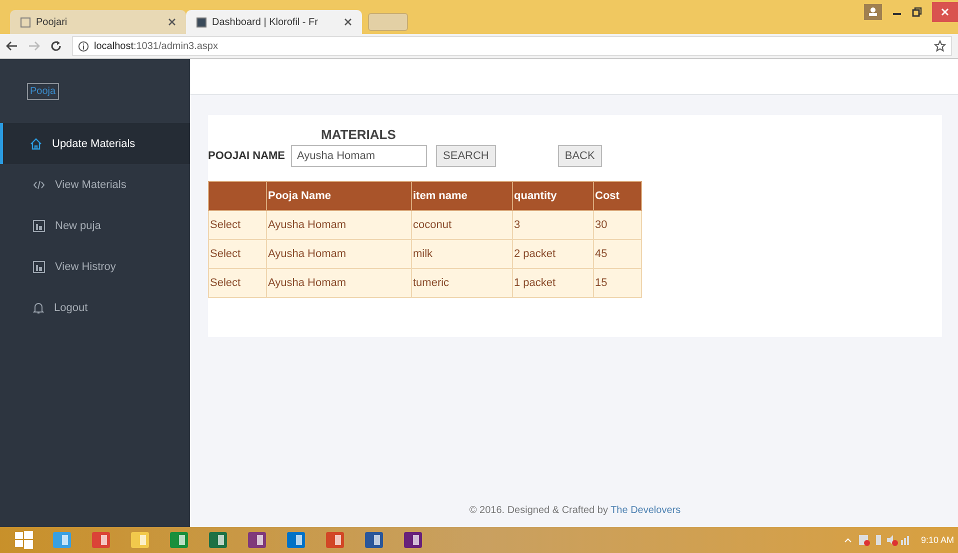  I want to click on nav-item: Update Materials, so click(95, 143).